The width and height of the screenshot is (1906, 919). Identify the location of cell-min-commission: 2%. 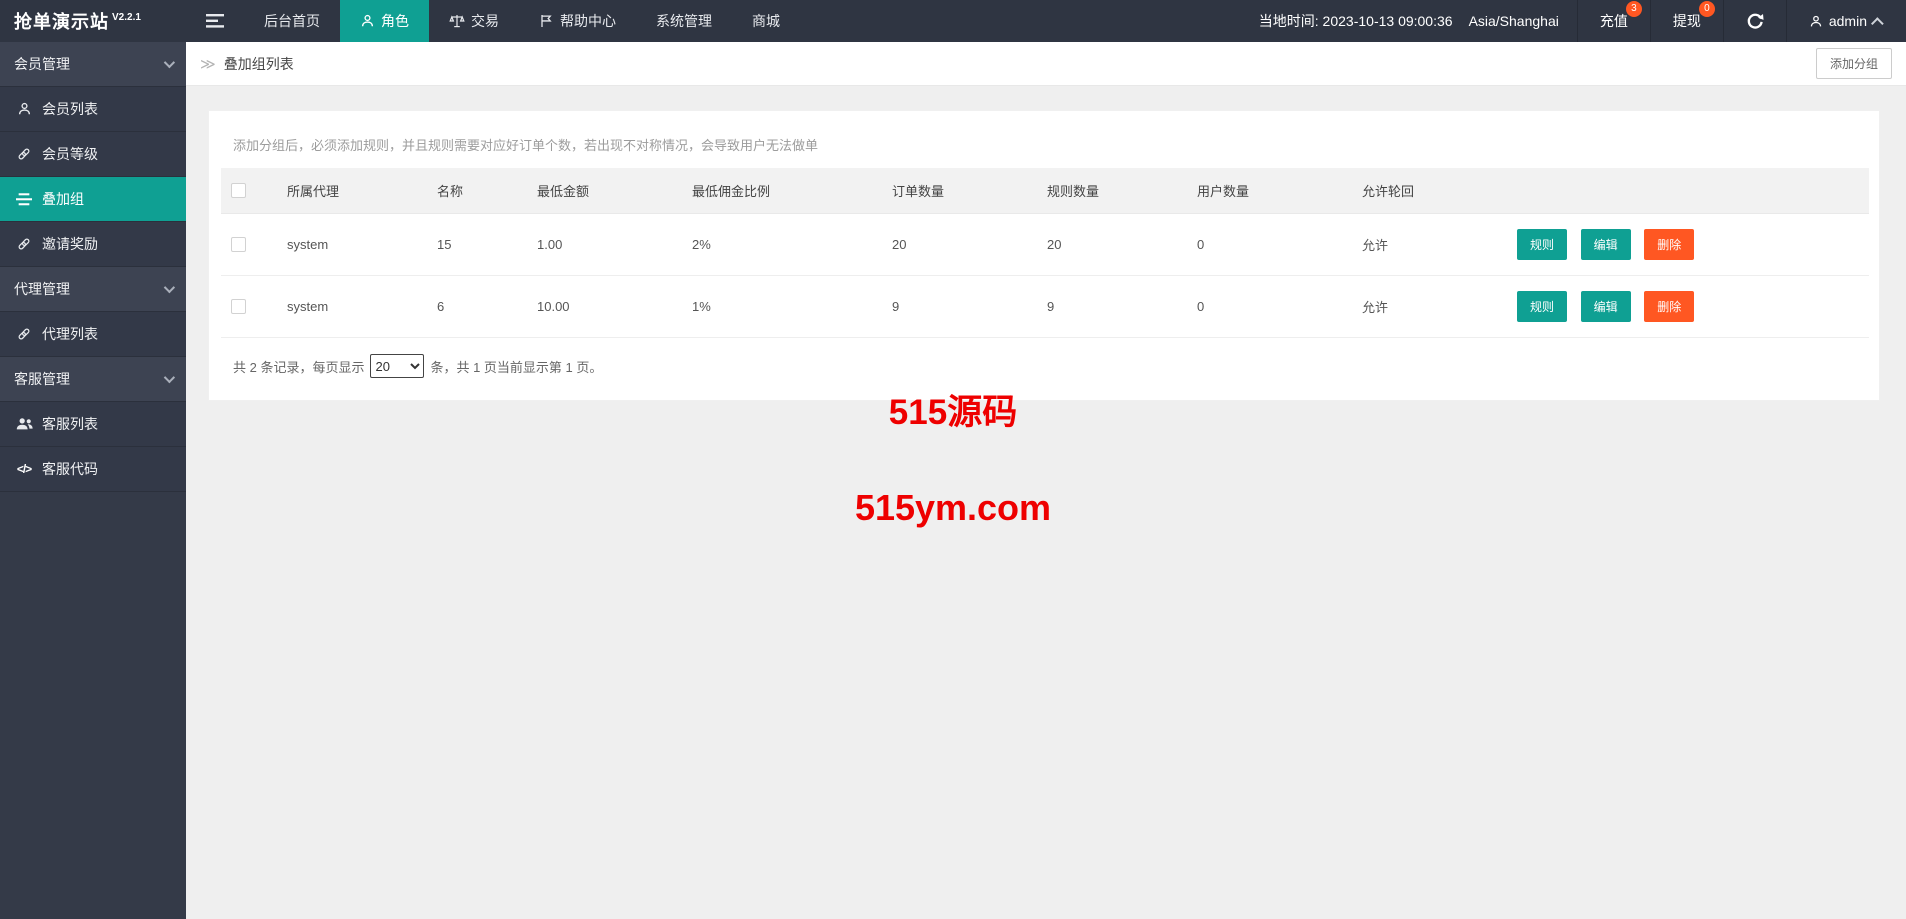
(782, 244).